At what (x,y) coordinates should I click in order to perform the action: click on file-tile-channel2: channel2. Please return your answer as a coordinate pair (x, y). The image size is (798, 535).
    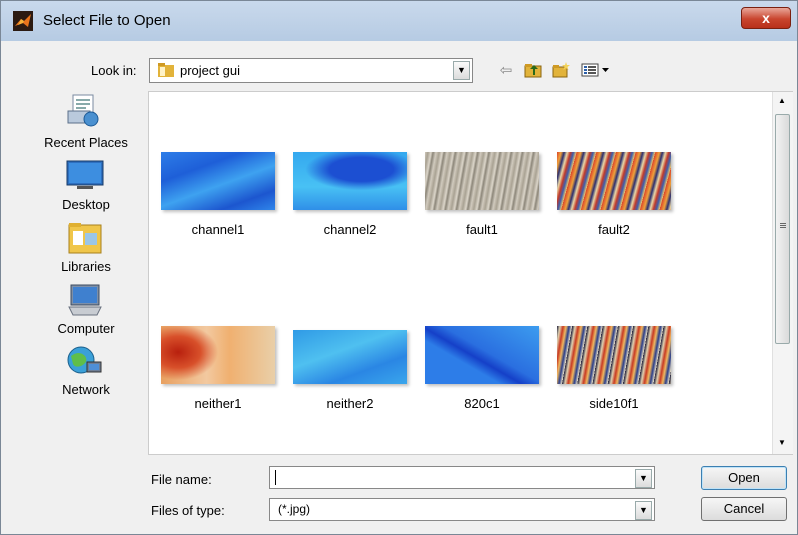
    Looking at the image, I should click on (350, 197).